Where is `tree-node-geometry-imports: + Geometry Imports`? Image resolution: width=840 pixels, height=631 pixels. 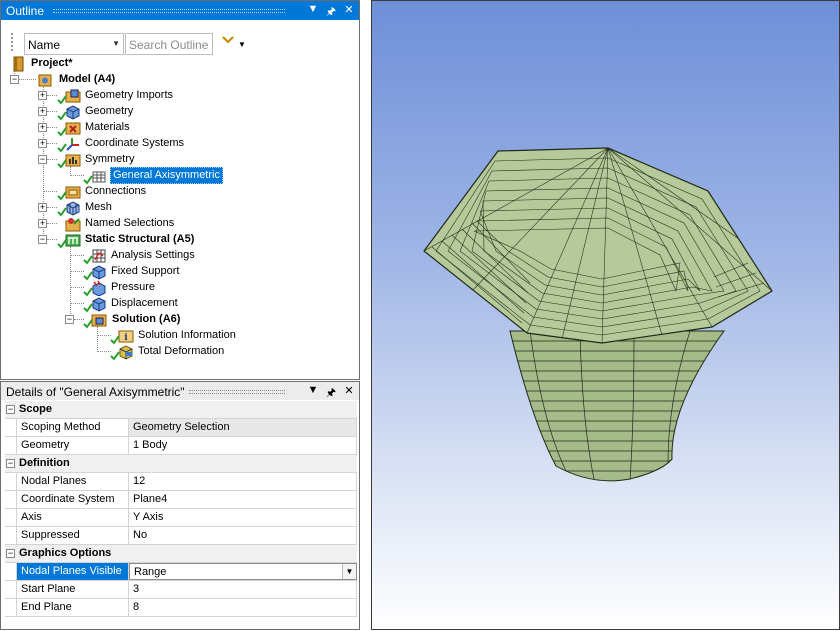
tree-node-geometry-imports: + Geometry Imports is located at coordinates (111, 96).